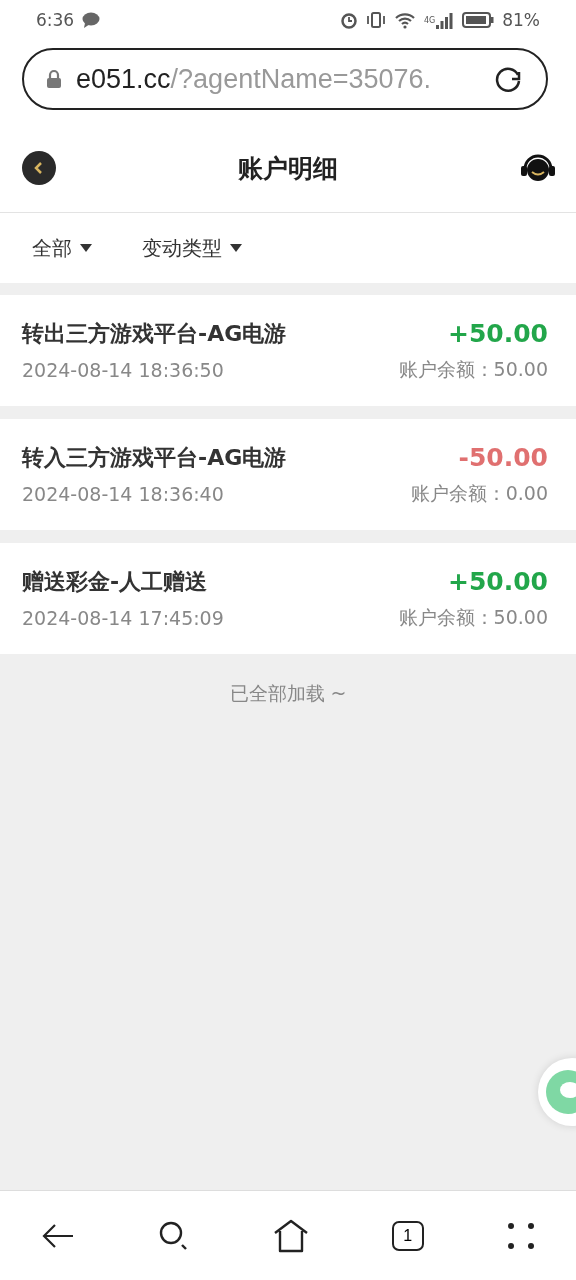 The width and height of the screenshot is (576, 1280). I want to click on back-arrow-icon, so click(58, 1235).